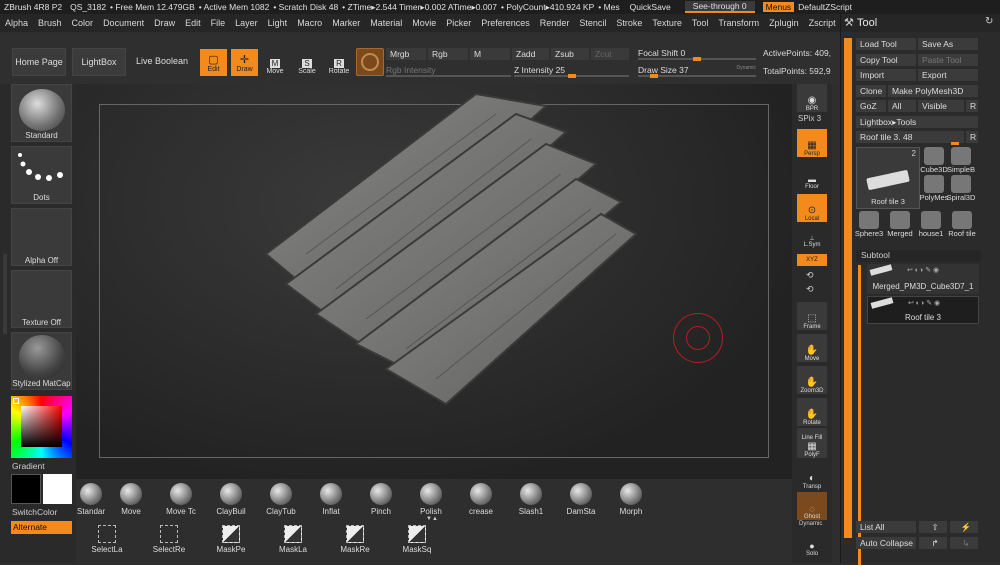 The width and height of the screenshot is (1000, 565). I want to click on list-all-button: List All, so click(886, 527).